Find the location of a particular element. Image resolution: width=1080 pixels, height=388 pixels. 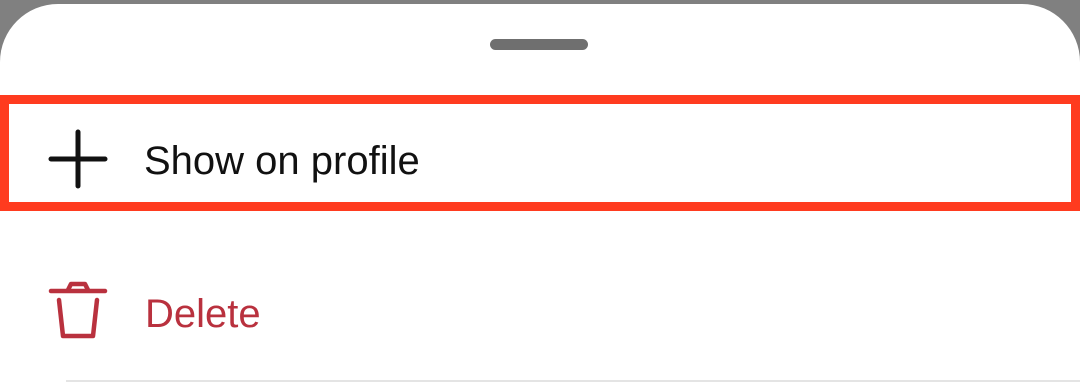

plus-icon is located at coordinates (78, 159).